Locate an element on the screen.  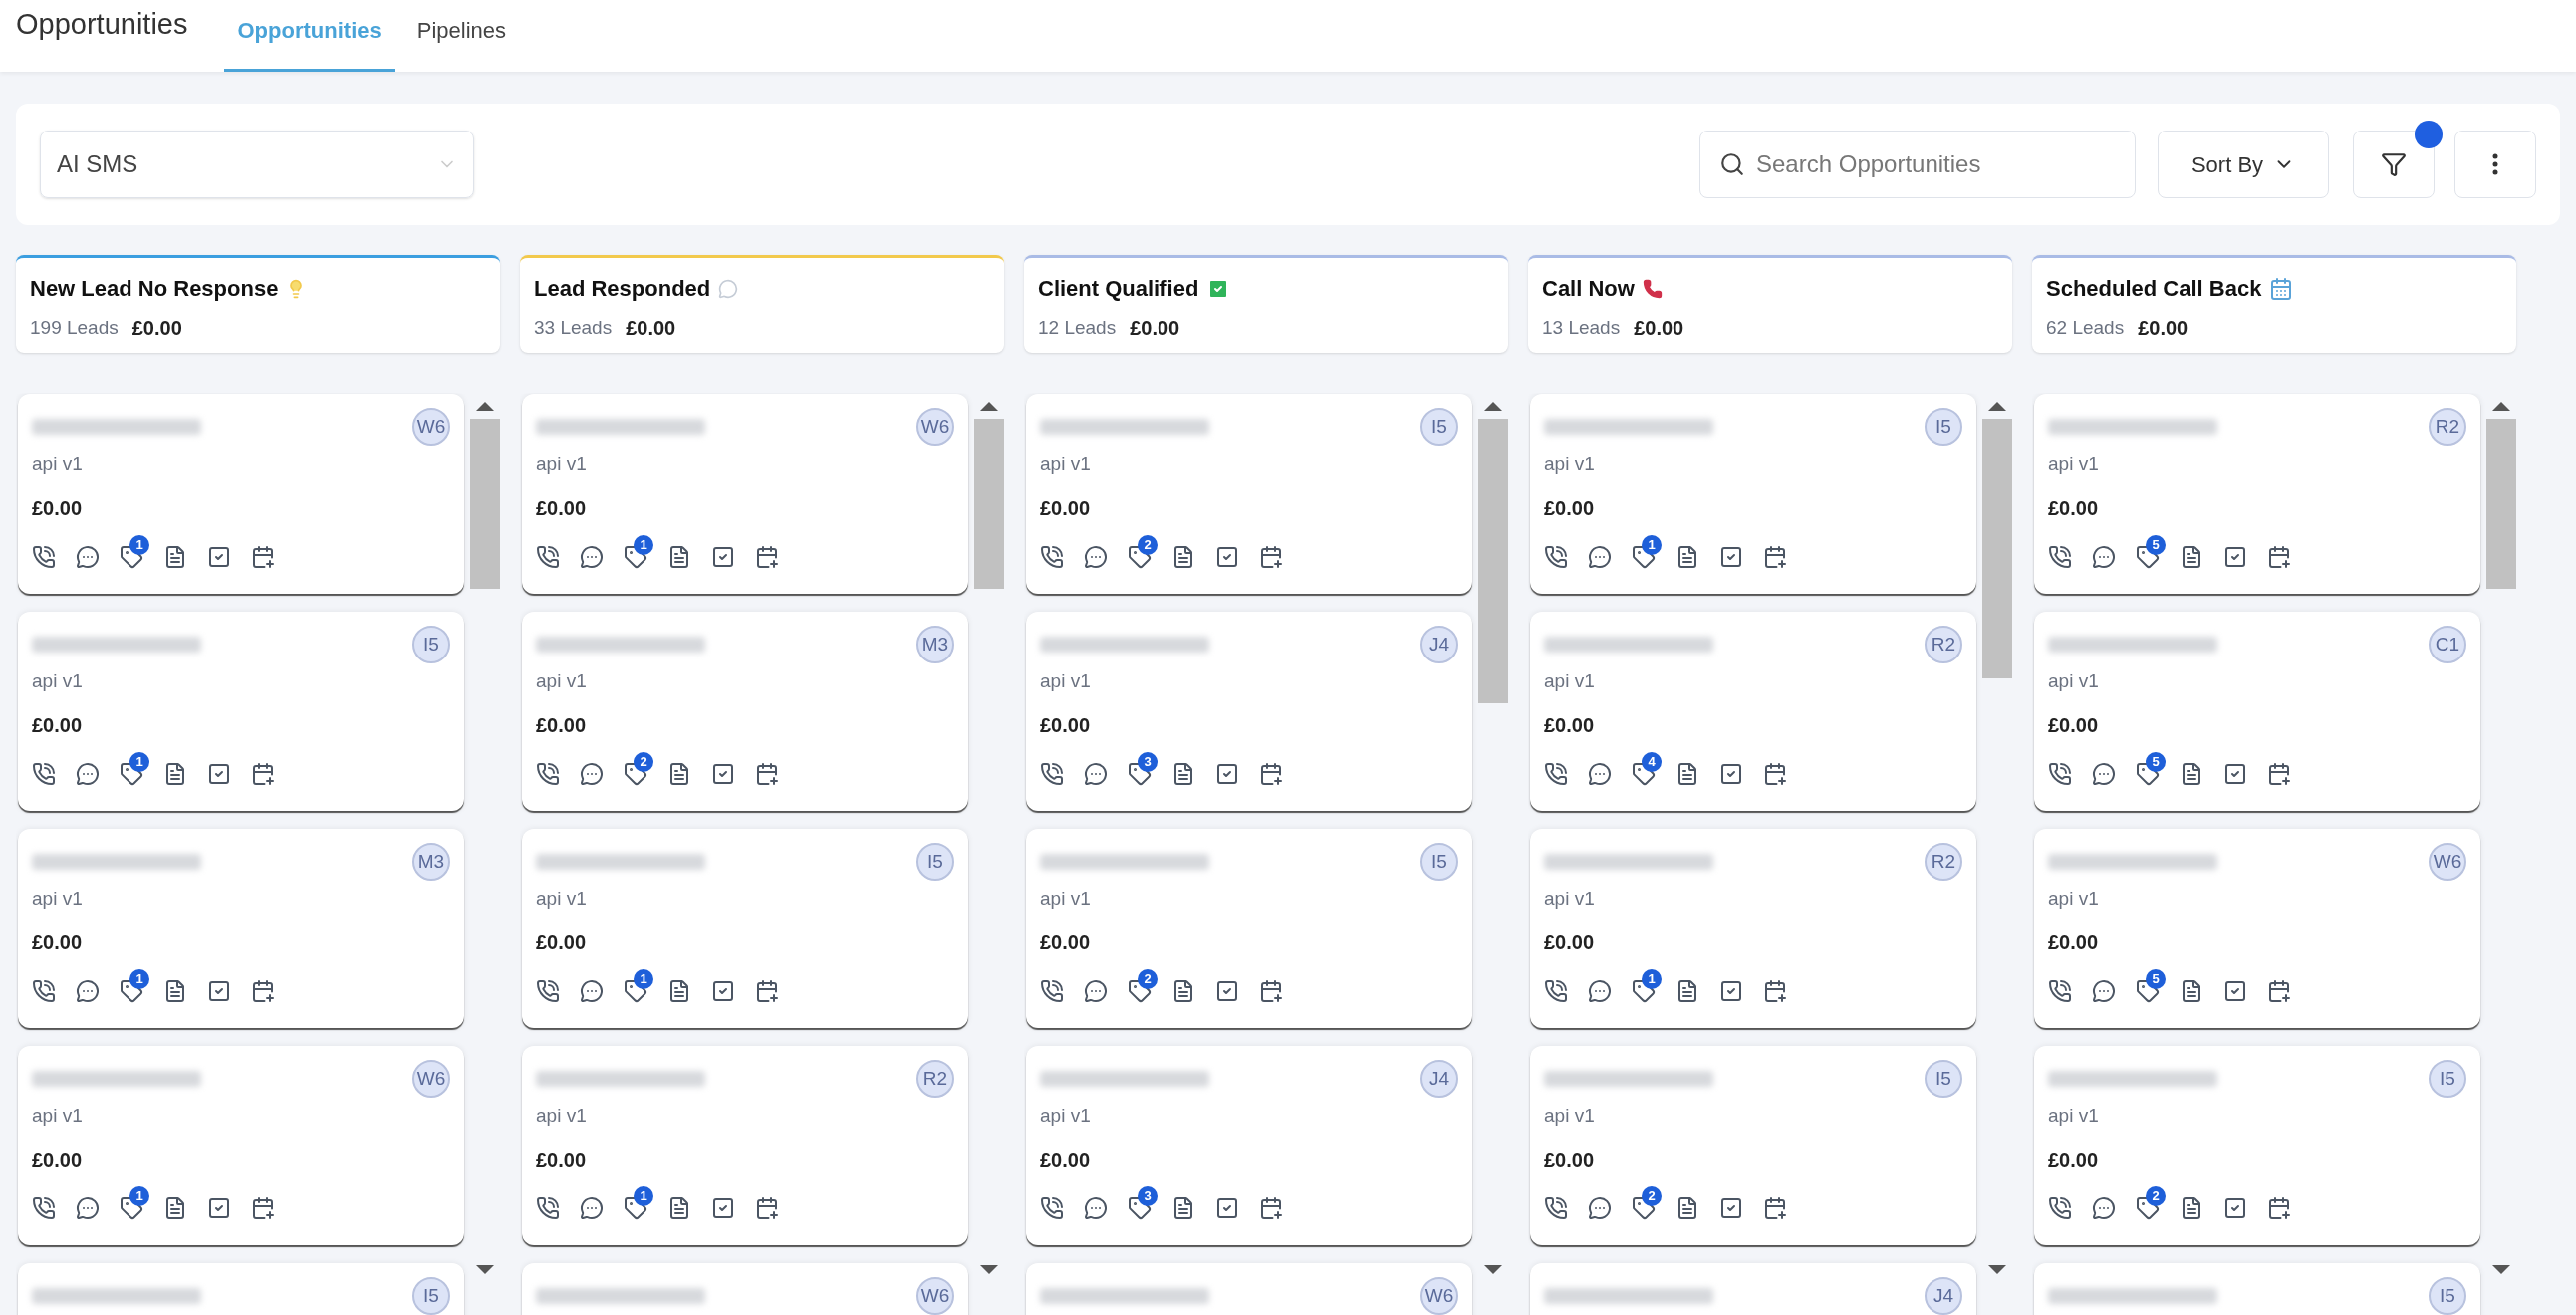
opportunity-card: J4 api v1 £0.00 3 is located at coordinates (1249, 711).